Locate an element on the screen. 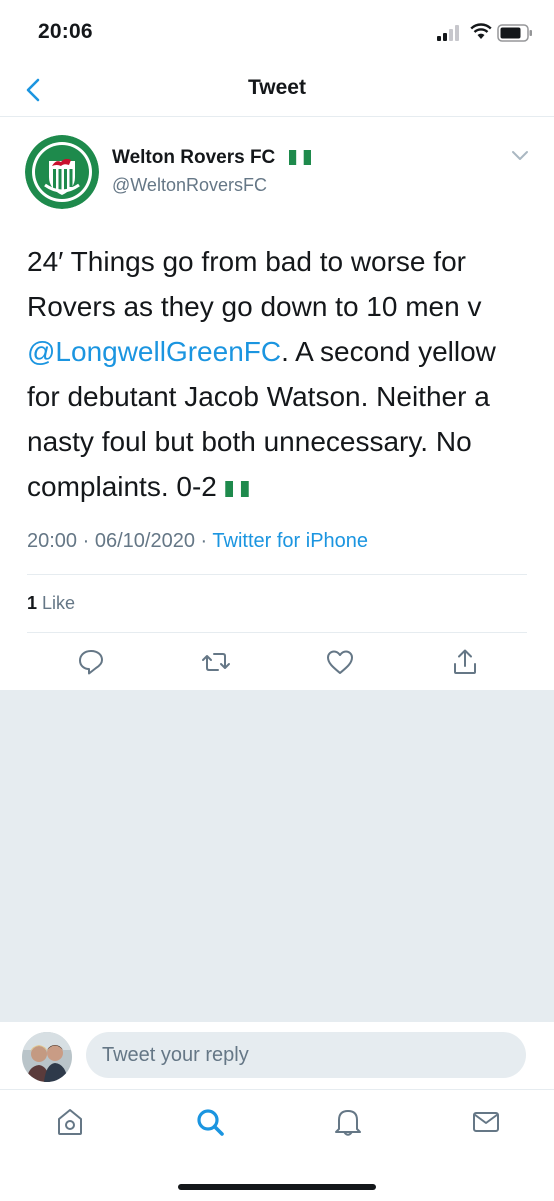  tweet-source-link: Twitter for iPhone is located at coordinates (290, 541).